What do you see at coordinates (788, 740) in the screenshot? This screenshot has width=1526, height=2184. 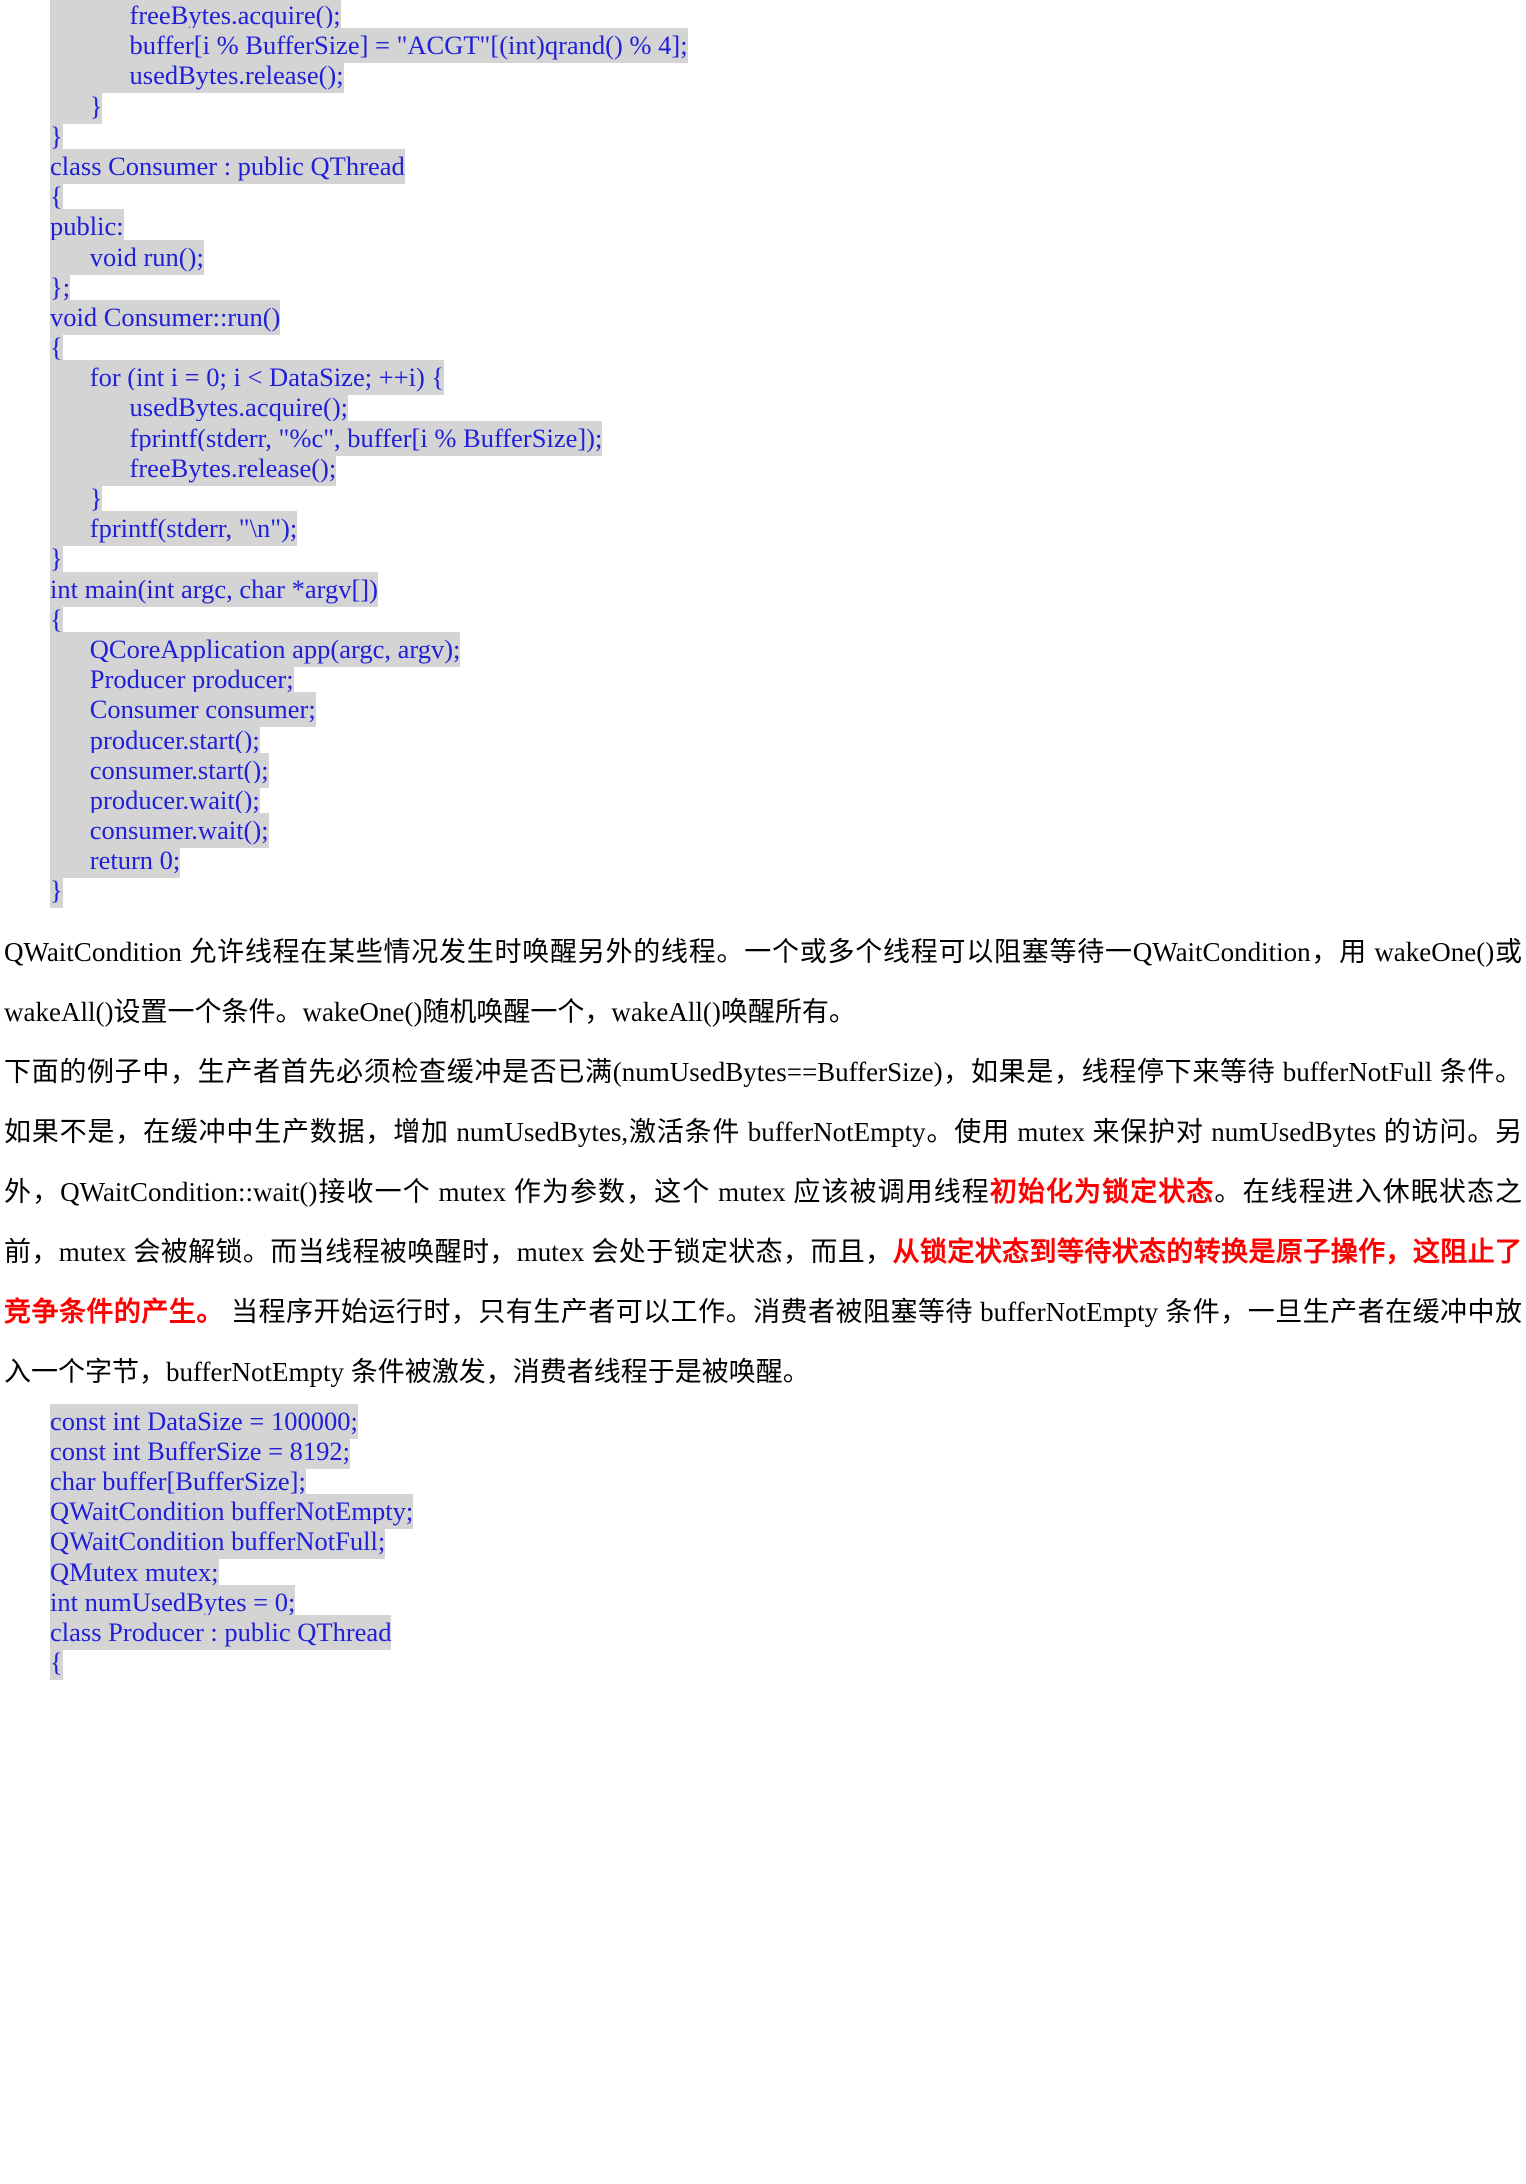 I see `code-line: producer.start();` at bounding box center [788, 740].